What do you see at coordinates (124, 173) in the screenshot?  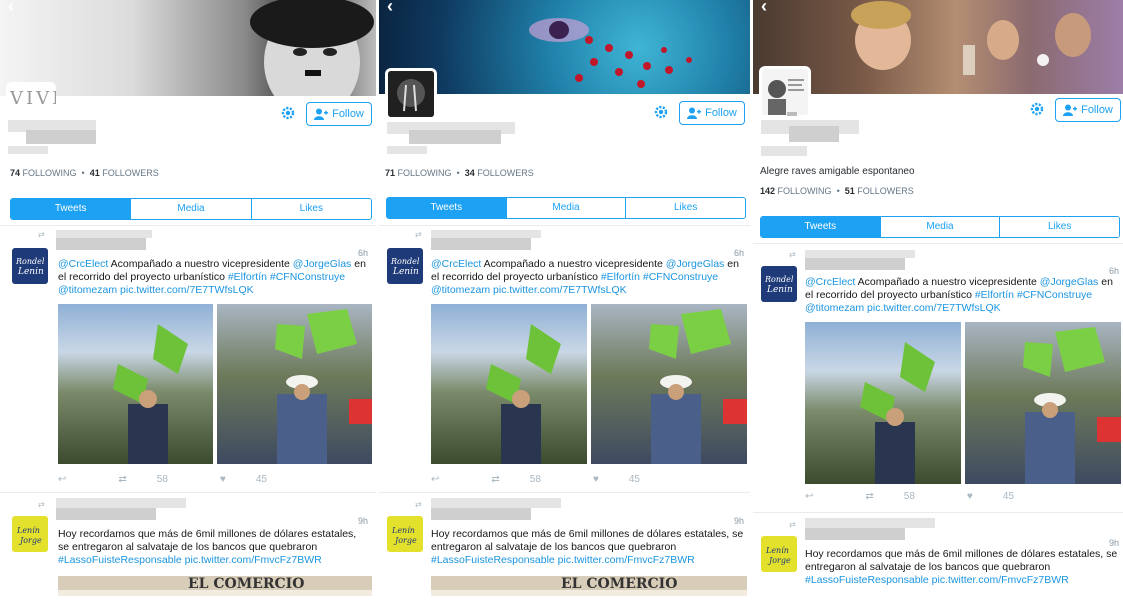 I see `followers-link: 41 FOLLOWERS` at bounding box center [124, 173].